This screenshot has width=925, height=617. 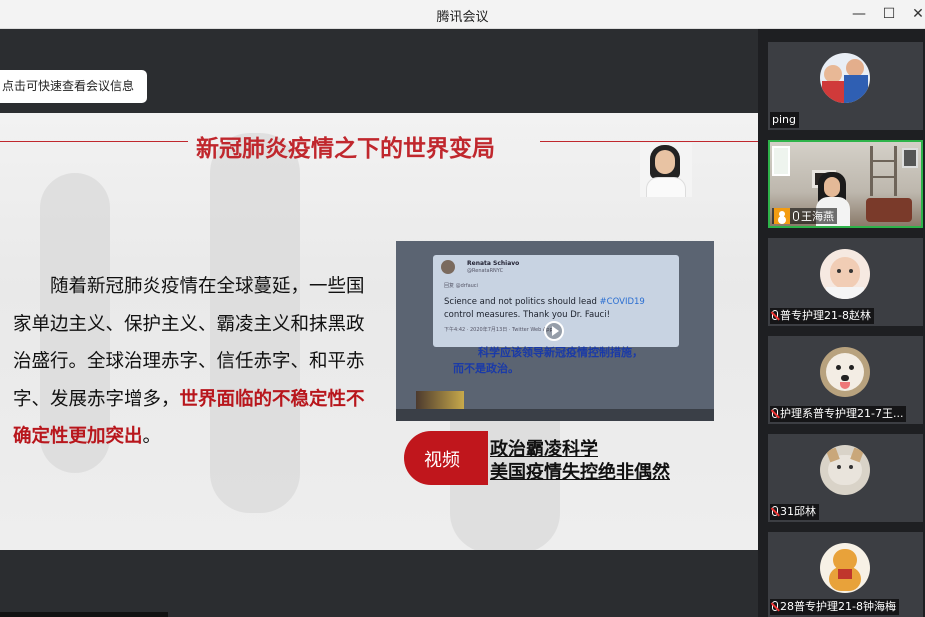 I want to click on participant-tile: 28普专护理21-8钟海梅, so click(x=845, y=574).